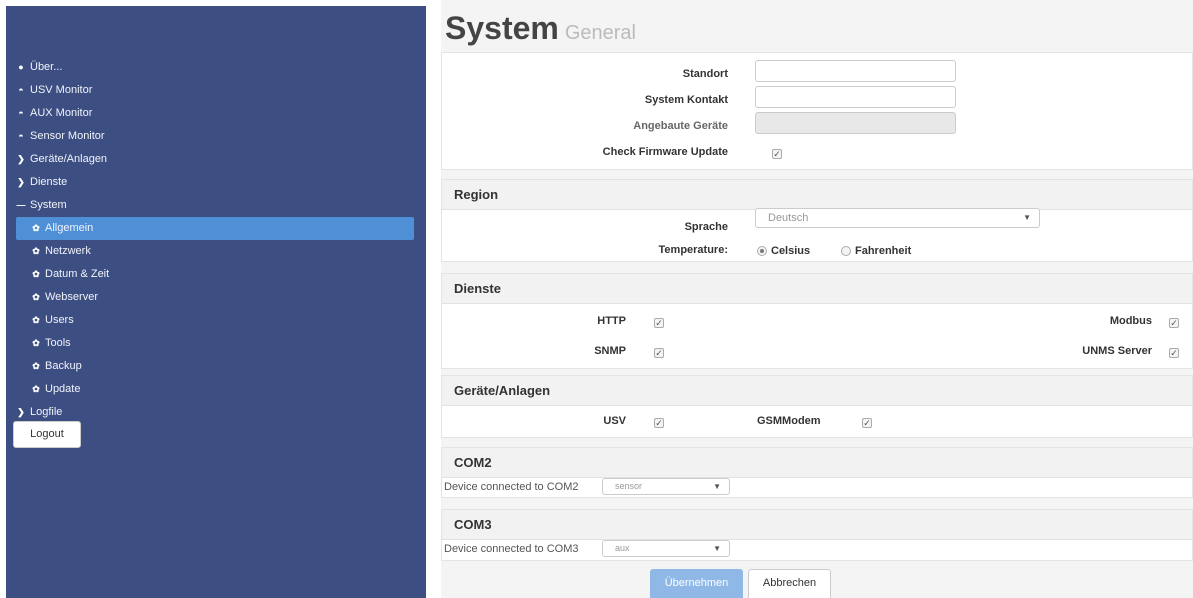 The height and width of the screenshot is (598, 1193). I want to click on sidebar-item-tools: ✿ Tools, so click(216, 343).